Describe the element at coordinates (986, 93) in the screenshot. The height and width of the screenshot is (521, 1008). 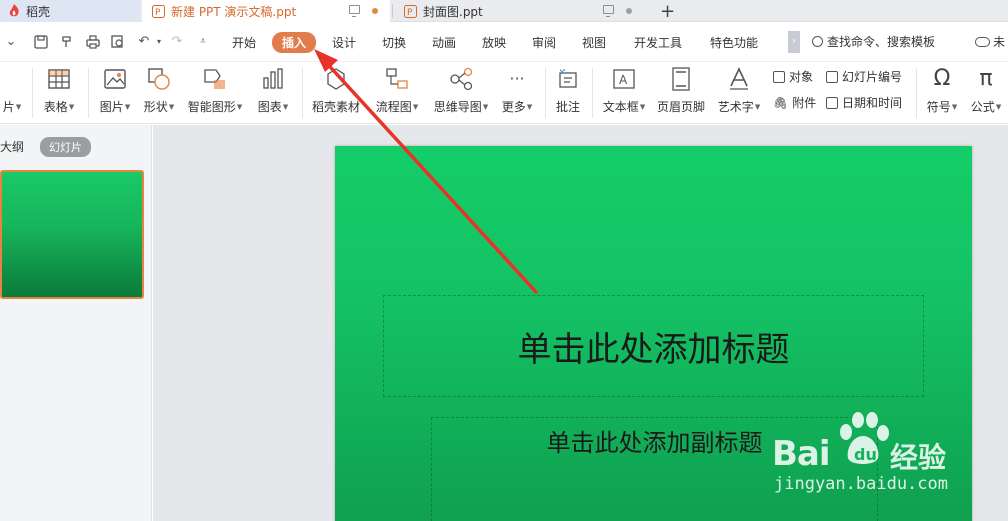
I see `formula-button: π 公式▼` at that location.